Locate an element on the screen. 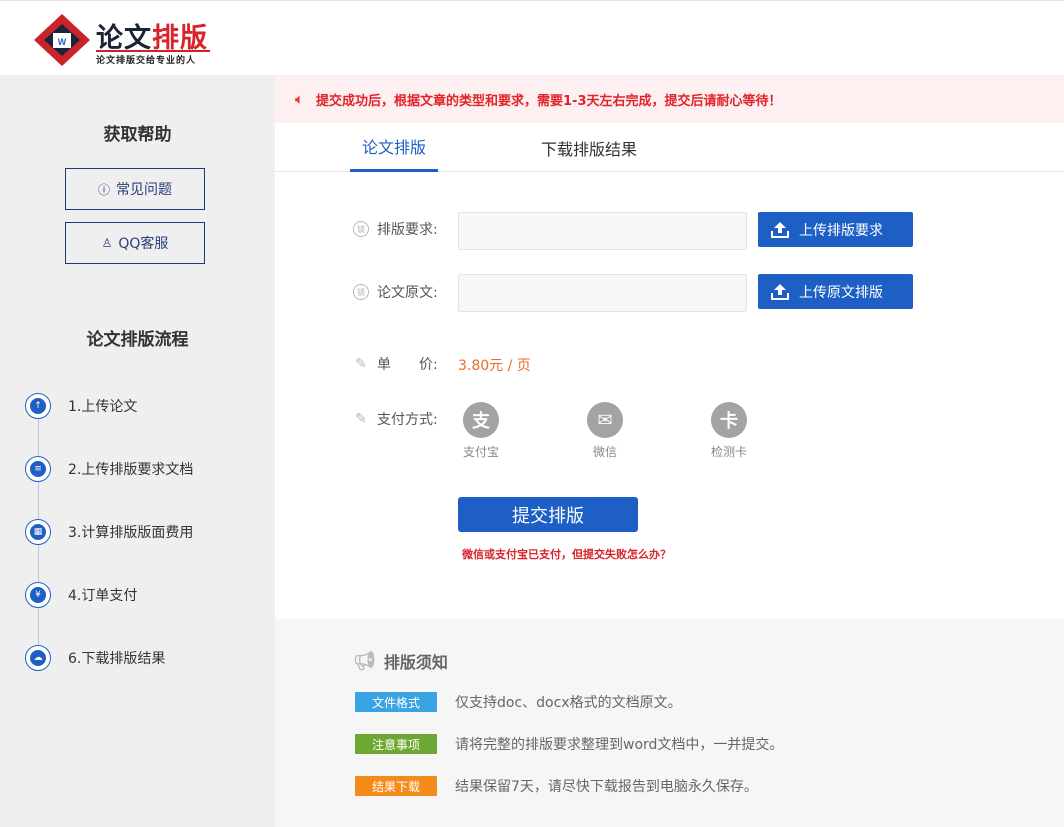 Image resolution: width=1064 pixels, height=827 pixels. flow-step: ☁ 6.下载排版结果 is located at coordinates (95, 658).